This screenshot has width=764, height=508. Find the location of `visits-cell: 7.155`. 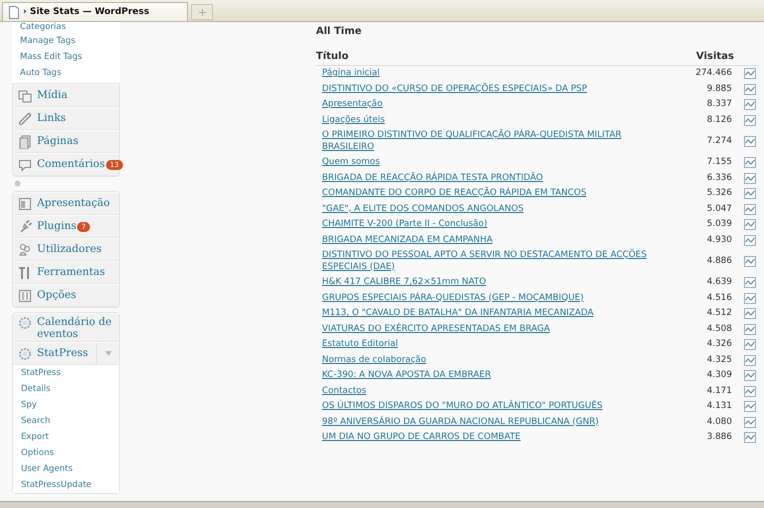

visits-cell: 7.155 is located at coordinates (708, 162).